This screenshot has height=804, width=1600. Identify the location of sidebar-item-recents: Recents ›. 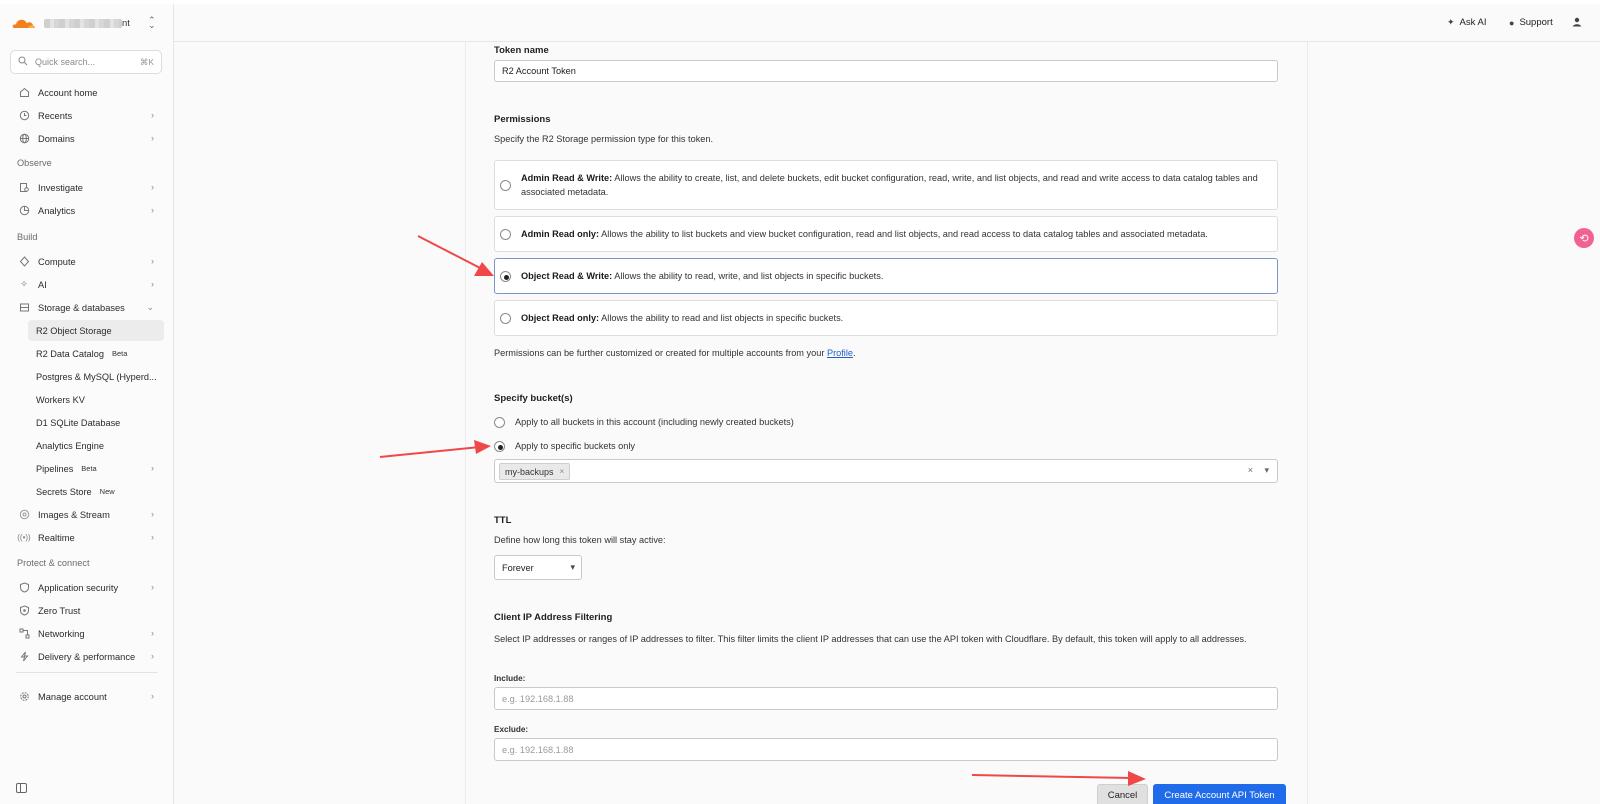
(87, 115).